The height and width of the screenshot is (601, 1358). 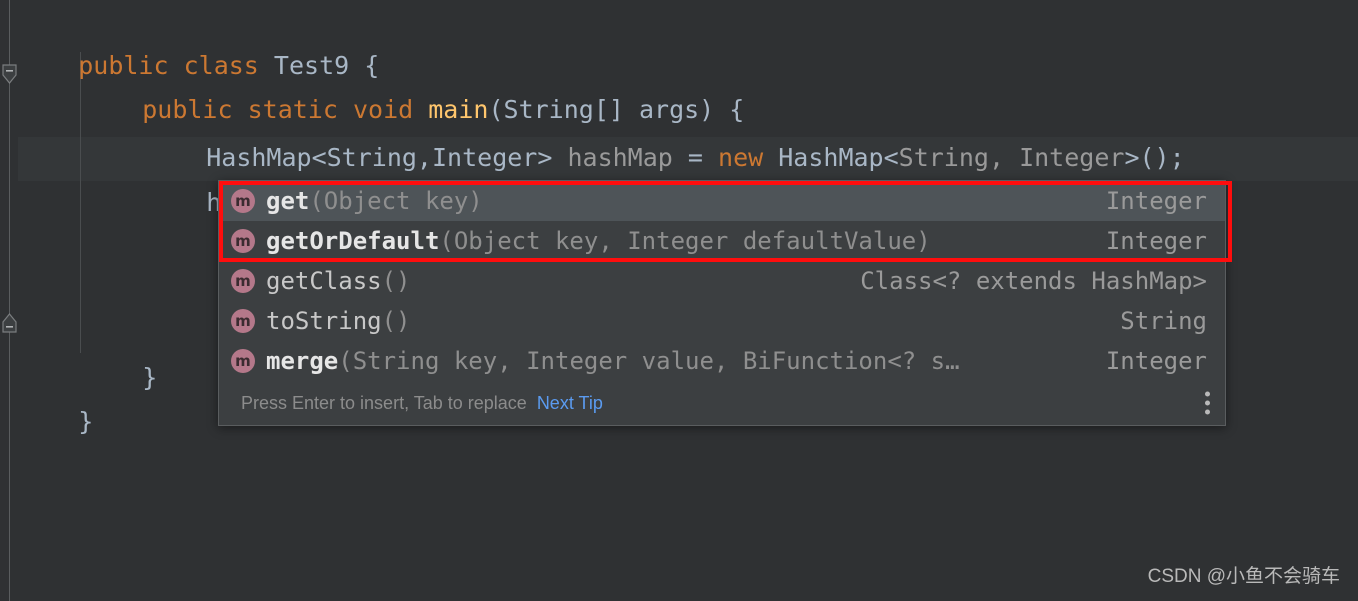 What do you see at coordinates (396, 201) in the screenshot?
I see `completion-item-params: (Object key)` at bounding box center [396, 201].